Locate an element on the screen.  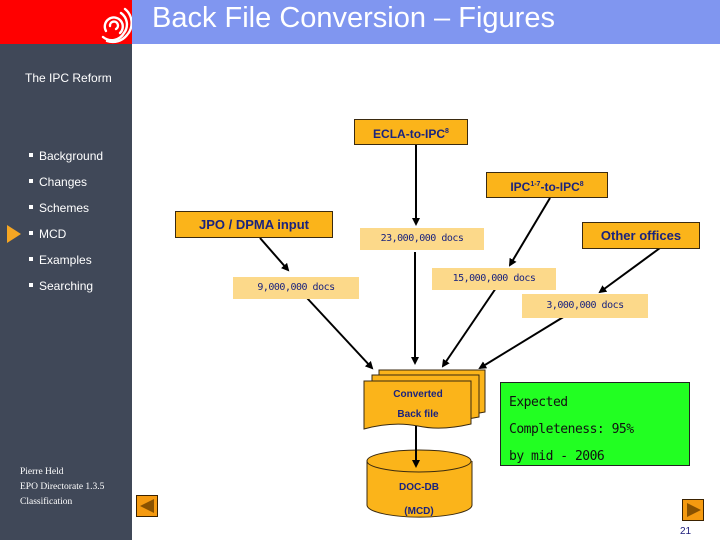
arrow-jpo-to-count is located at coordinates (274, 254).